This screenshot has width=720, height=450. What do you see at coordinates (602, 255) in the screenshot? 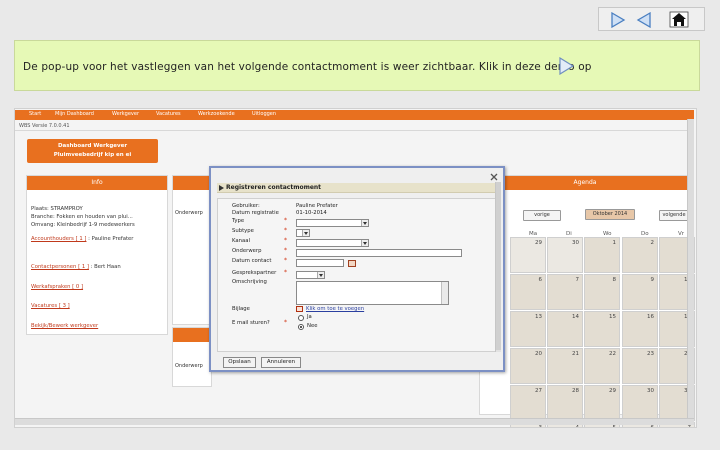
I see `calendar-day: 1` at bounding box center [602, 255].